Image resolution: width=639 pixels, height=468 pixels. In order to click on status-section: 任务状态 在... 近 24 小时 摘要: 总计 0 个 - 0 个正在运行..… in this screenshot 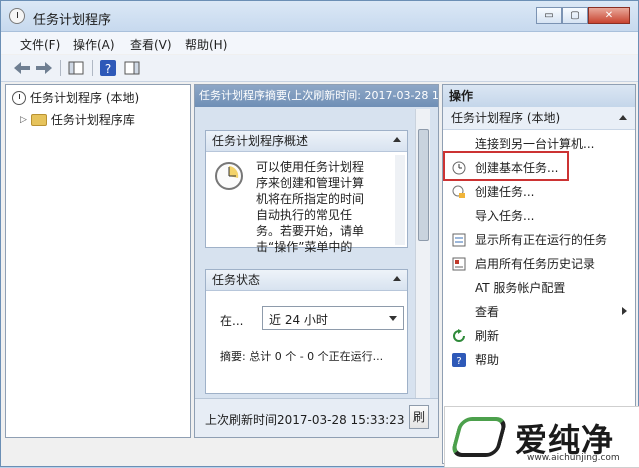, I will do `click(306, 331)`.